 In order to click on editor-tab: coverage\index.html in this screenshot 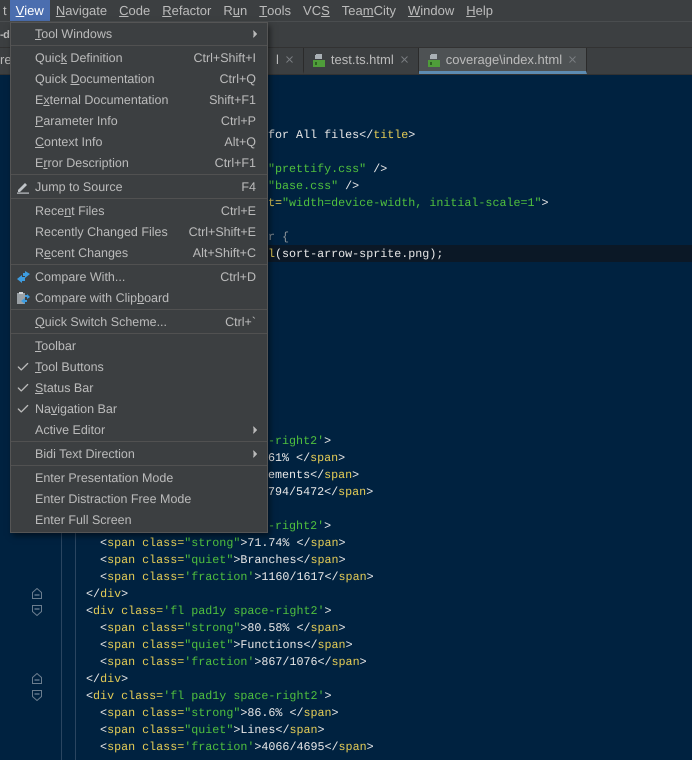, I will do `click(503, 61)`.